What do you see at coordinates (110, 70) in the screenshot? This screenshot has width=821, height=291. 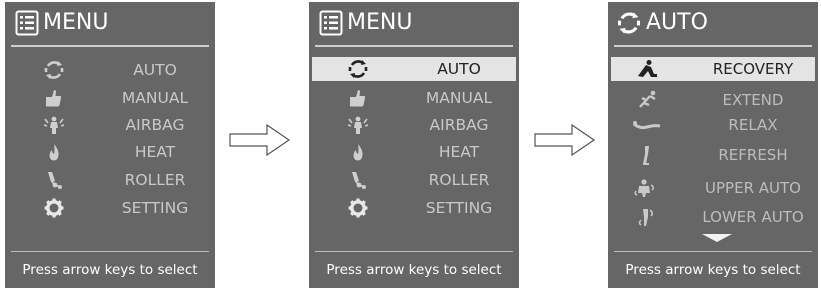 I see `menu-item-auto: AUTO` at bounding box center [110, 70].